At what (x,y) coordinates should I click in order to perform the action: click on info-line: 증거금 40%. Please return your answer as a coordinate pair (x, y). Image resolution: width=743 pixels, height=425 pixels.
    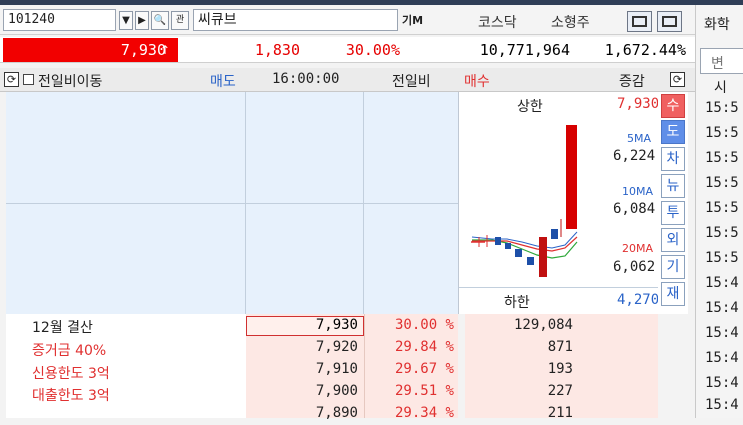
    Looking at the image, I should click on (69, 351).